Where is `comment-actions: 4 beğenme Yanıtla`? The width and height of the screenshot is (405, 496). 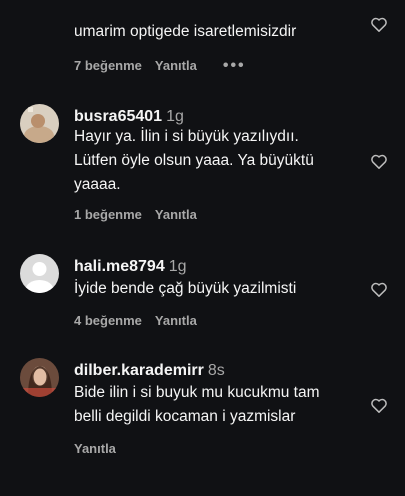 comment-actions: 4 beğenme Yanıtla is located at coordinates (135, 321).